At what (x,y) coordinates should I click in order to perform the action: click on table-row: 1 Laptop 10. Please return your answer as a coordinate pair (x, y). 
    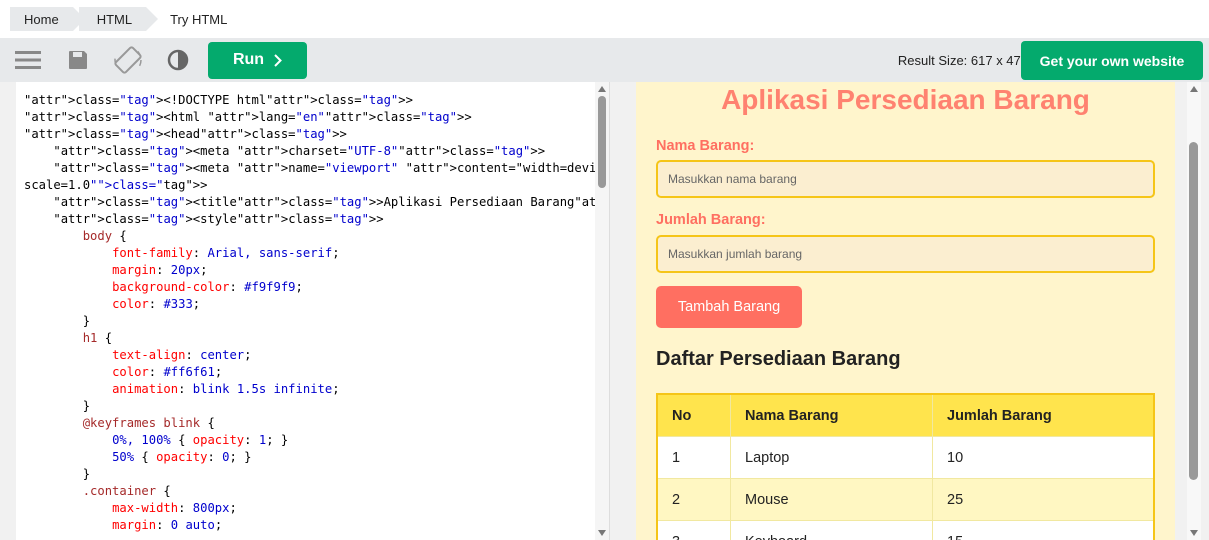
    Looking at the image, I should click on (905, 458).